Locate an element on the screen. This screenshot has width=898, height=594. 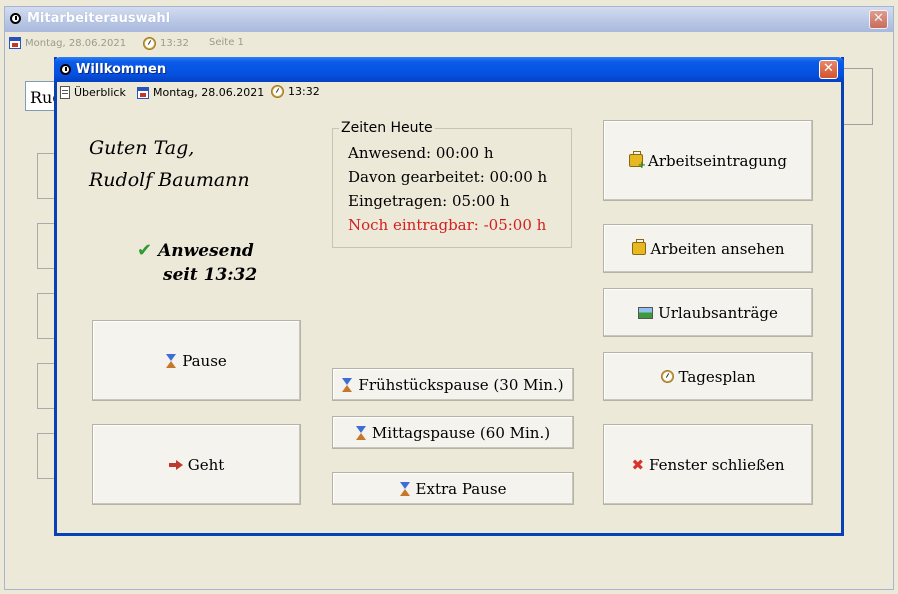
mittagspause-label: Mittagspause (60 Min.) is located at coordinates (461, 432).